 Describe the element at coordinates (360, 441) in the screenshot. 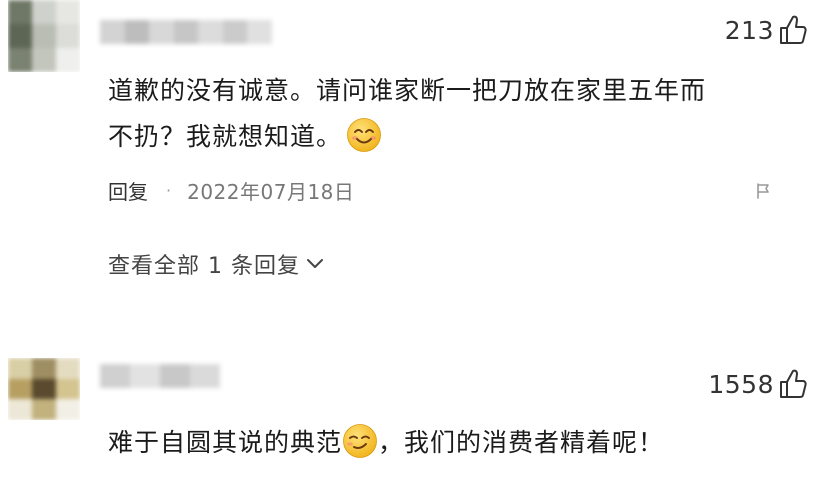

I see `smirking-face-emoji` at that location.